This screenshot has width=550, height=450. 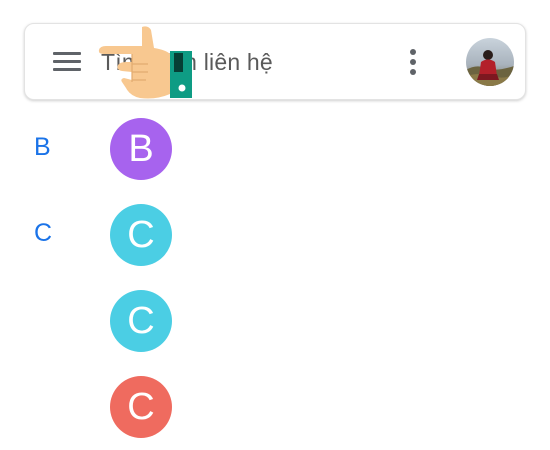 I want to click on account-avatar, so click(x=490, y=62).